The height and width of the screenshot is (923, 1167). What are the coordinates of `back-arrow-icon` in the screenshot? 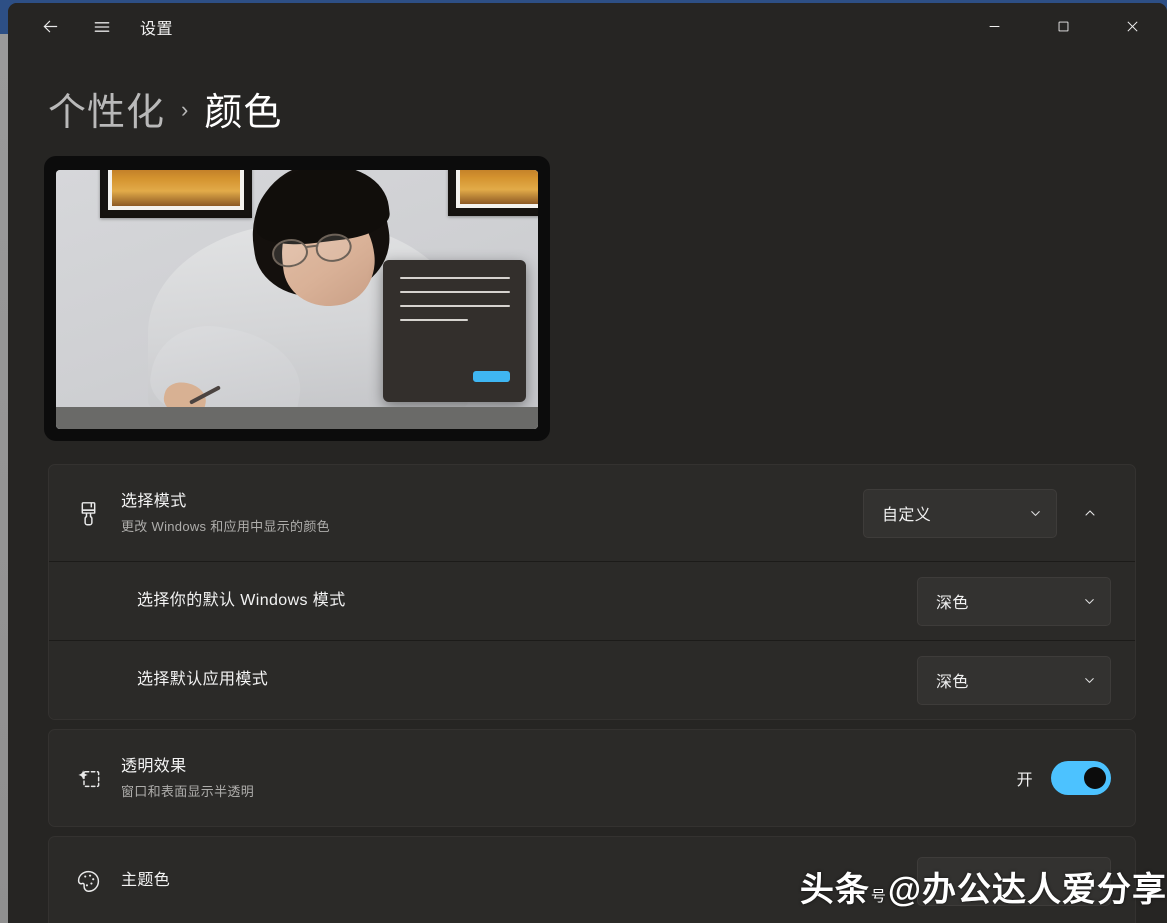 It's located at (50, 26).